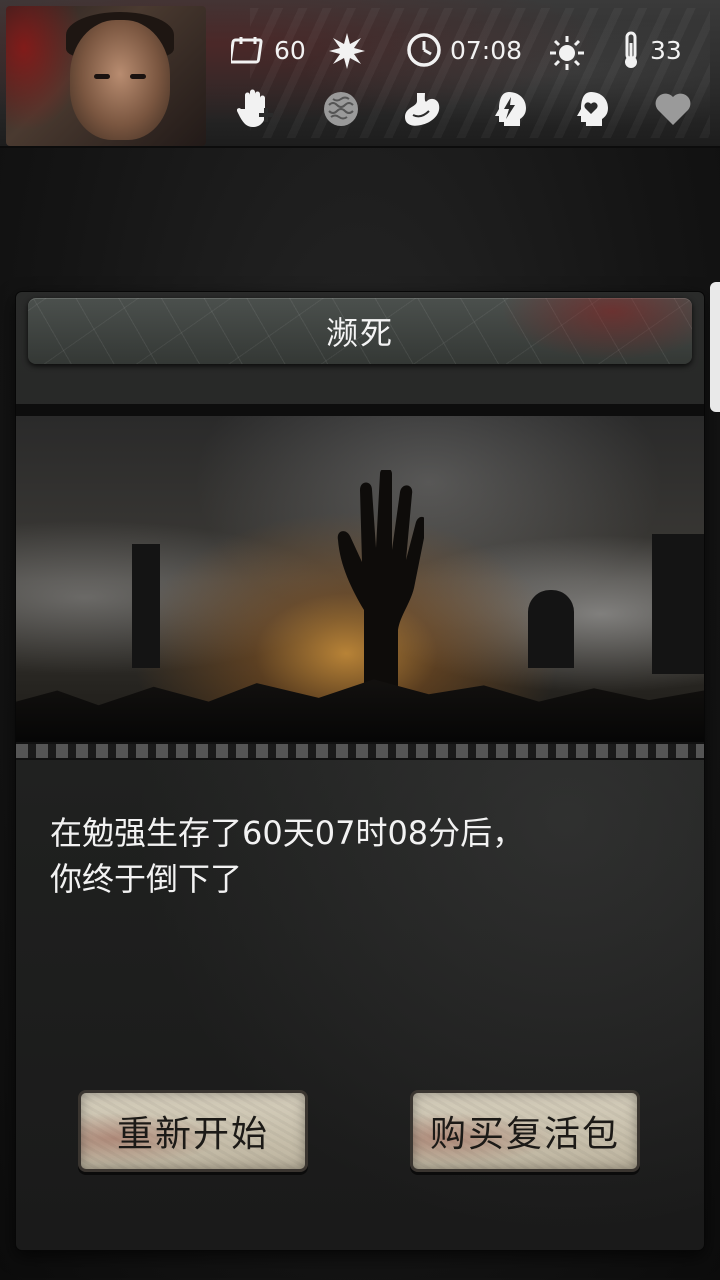 Image resolution: width=720 pixels, height=1280 pixels. Describe the element at coordinates (666, 50) in the screenshot. I see `temperature-value: 33` at that location.